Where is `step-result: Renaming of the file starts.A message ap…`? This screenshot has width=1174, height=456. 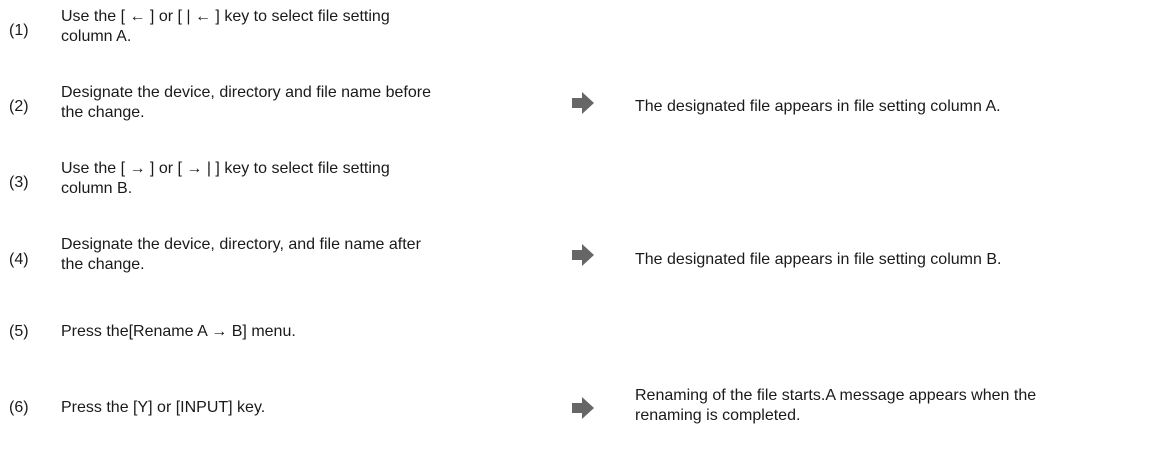 step-result: Renaming of the file starts.A message ap… is located at coordinates (900, 406).